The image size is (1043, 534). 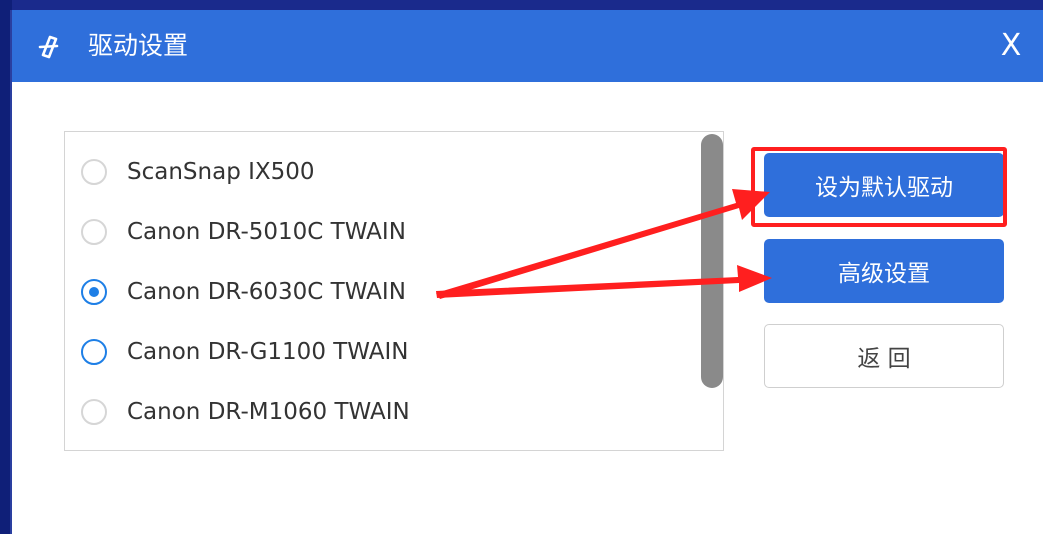 I want to click on driver-label: Canon DR-M1060 TWAIN, so click(x=268, y=412).